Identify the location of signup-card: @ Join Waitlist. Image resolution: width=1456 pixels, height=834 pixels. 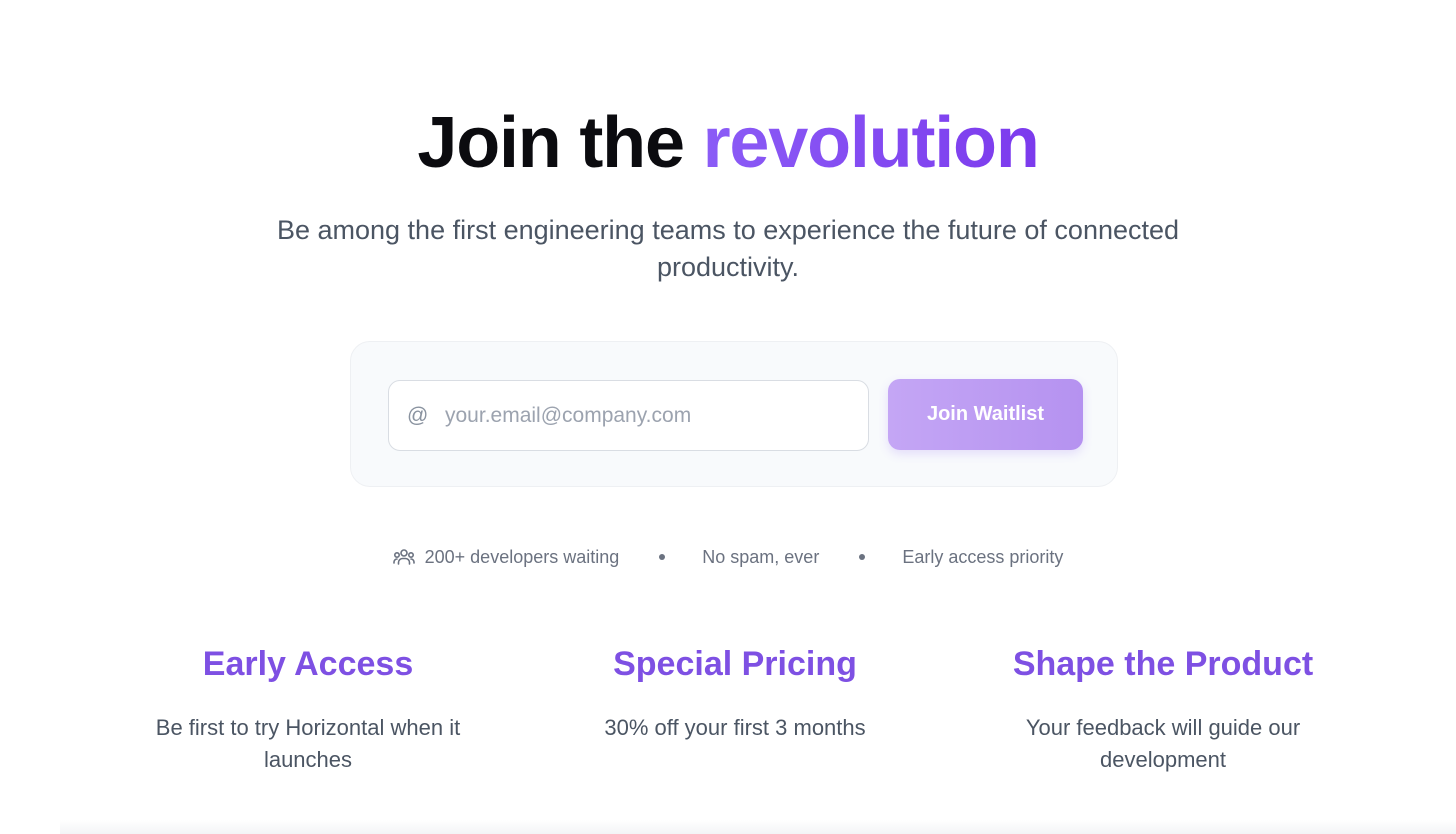
(734, 414).